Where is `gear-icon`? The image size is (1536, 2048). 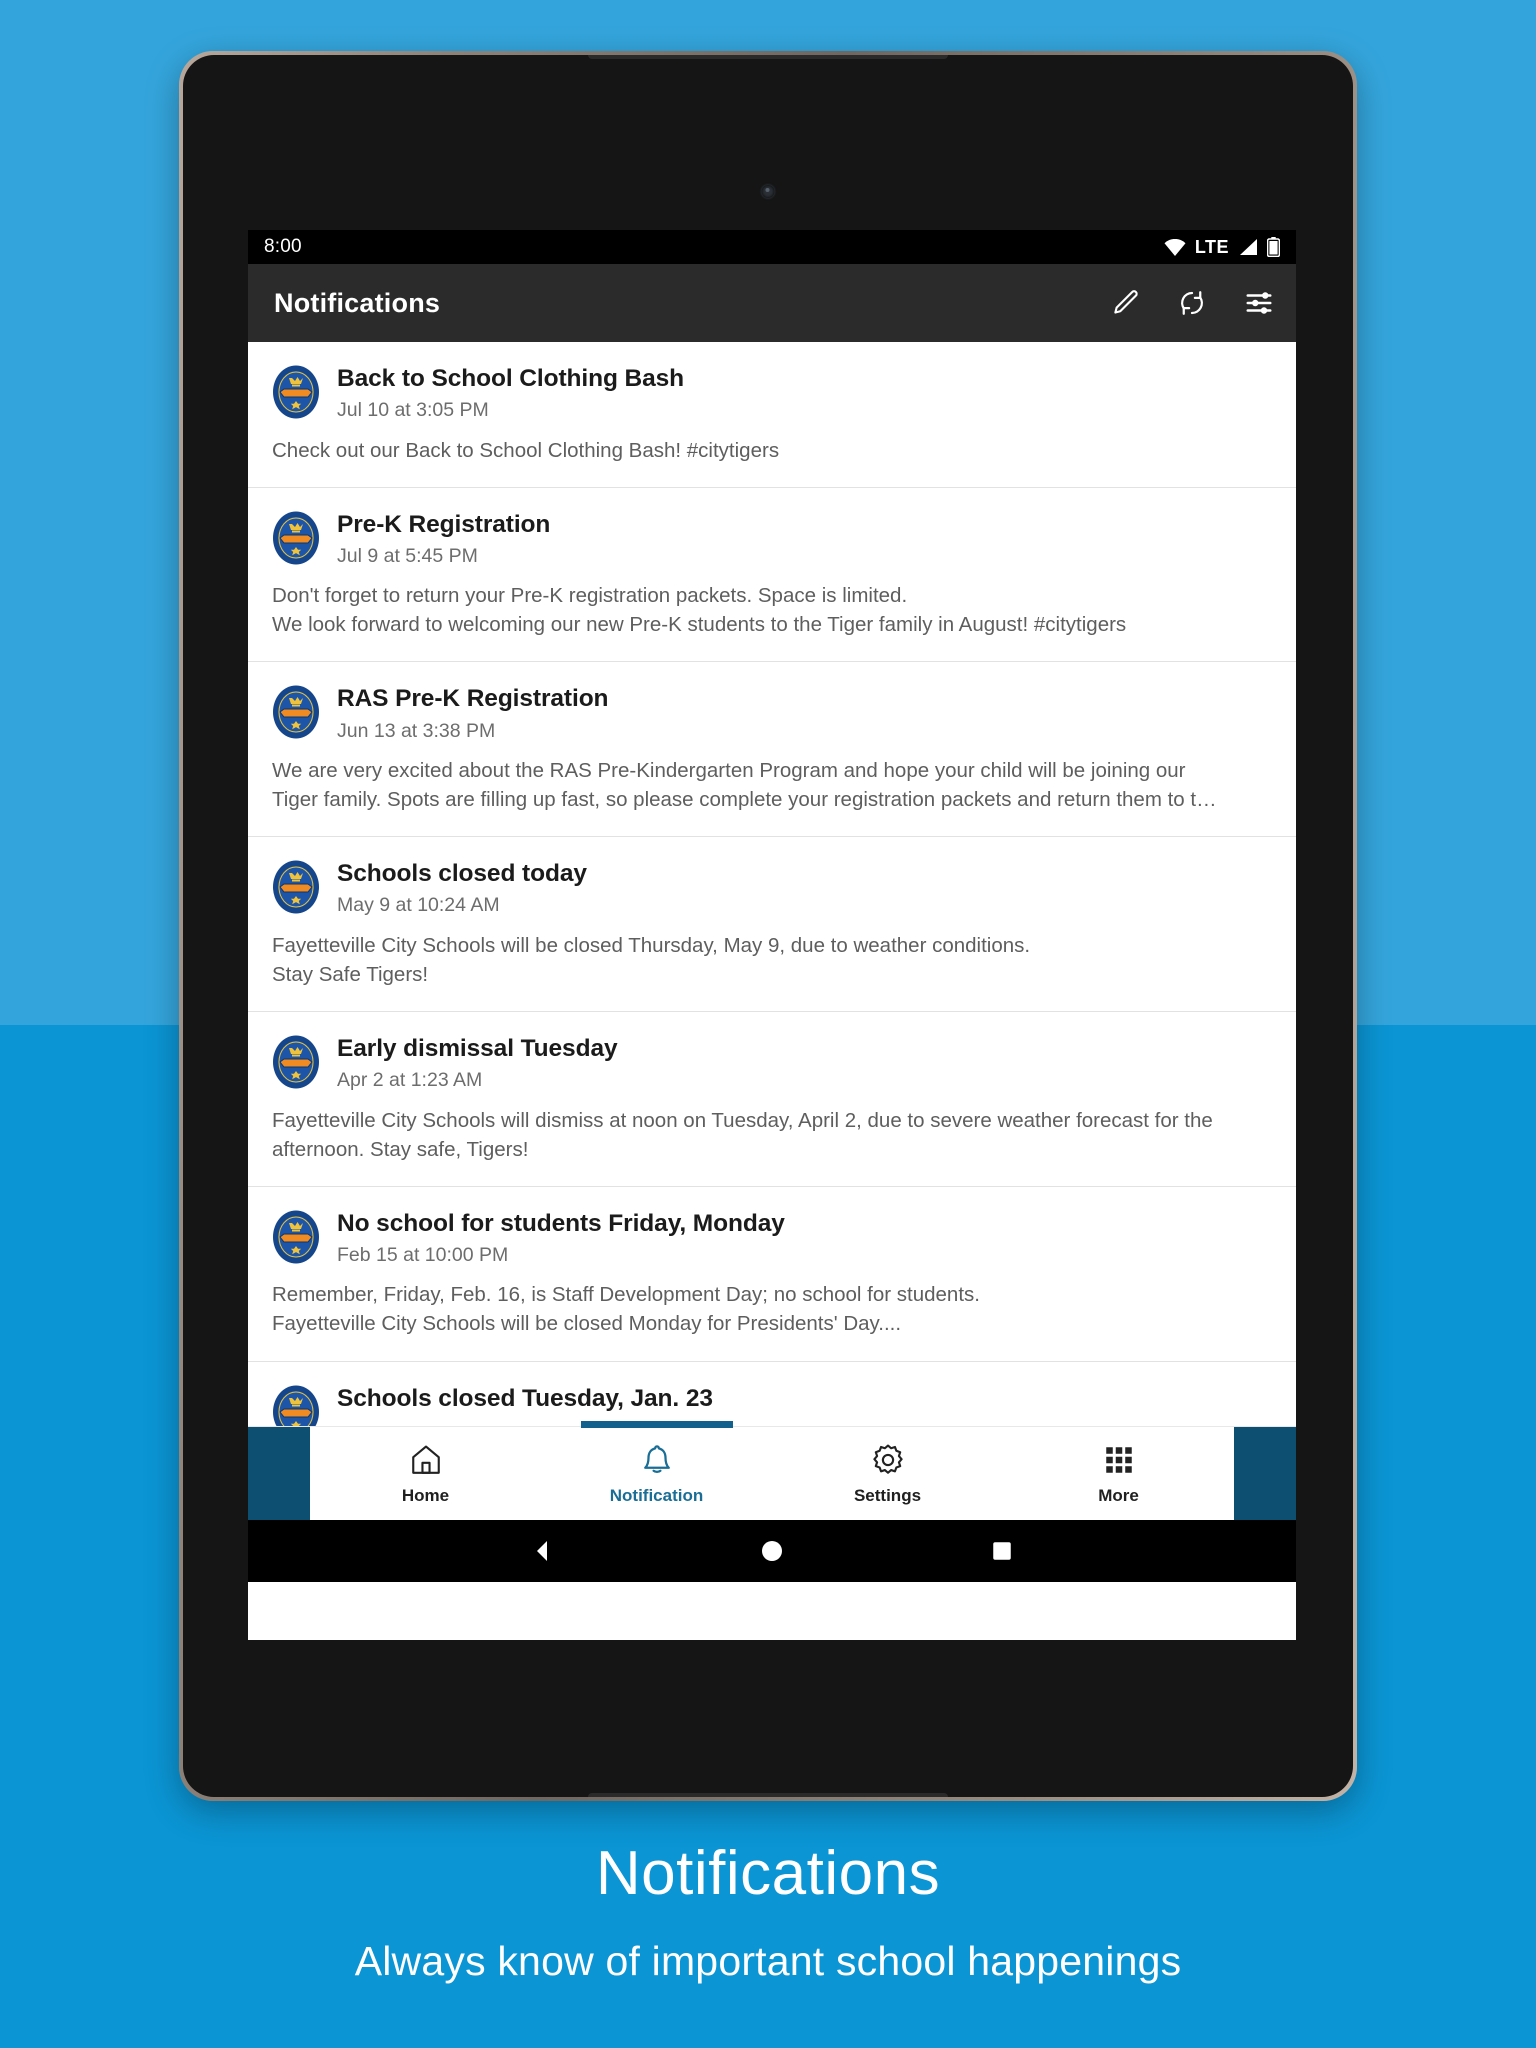 gear-icon is located at coordinates (888, 1460).